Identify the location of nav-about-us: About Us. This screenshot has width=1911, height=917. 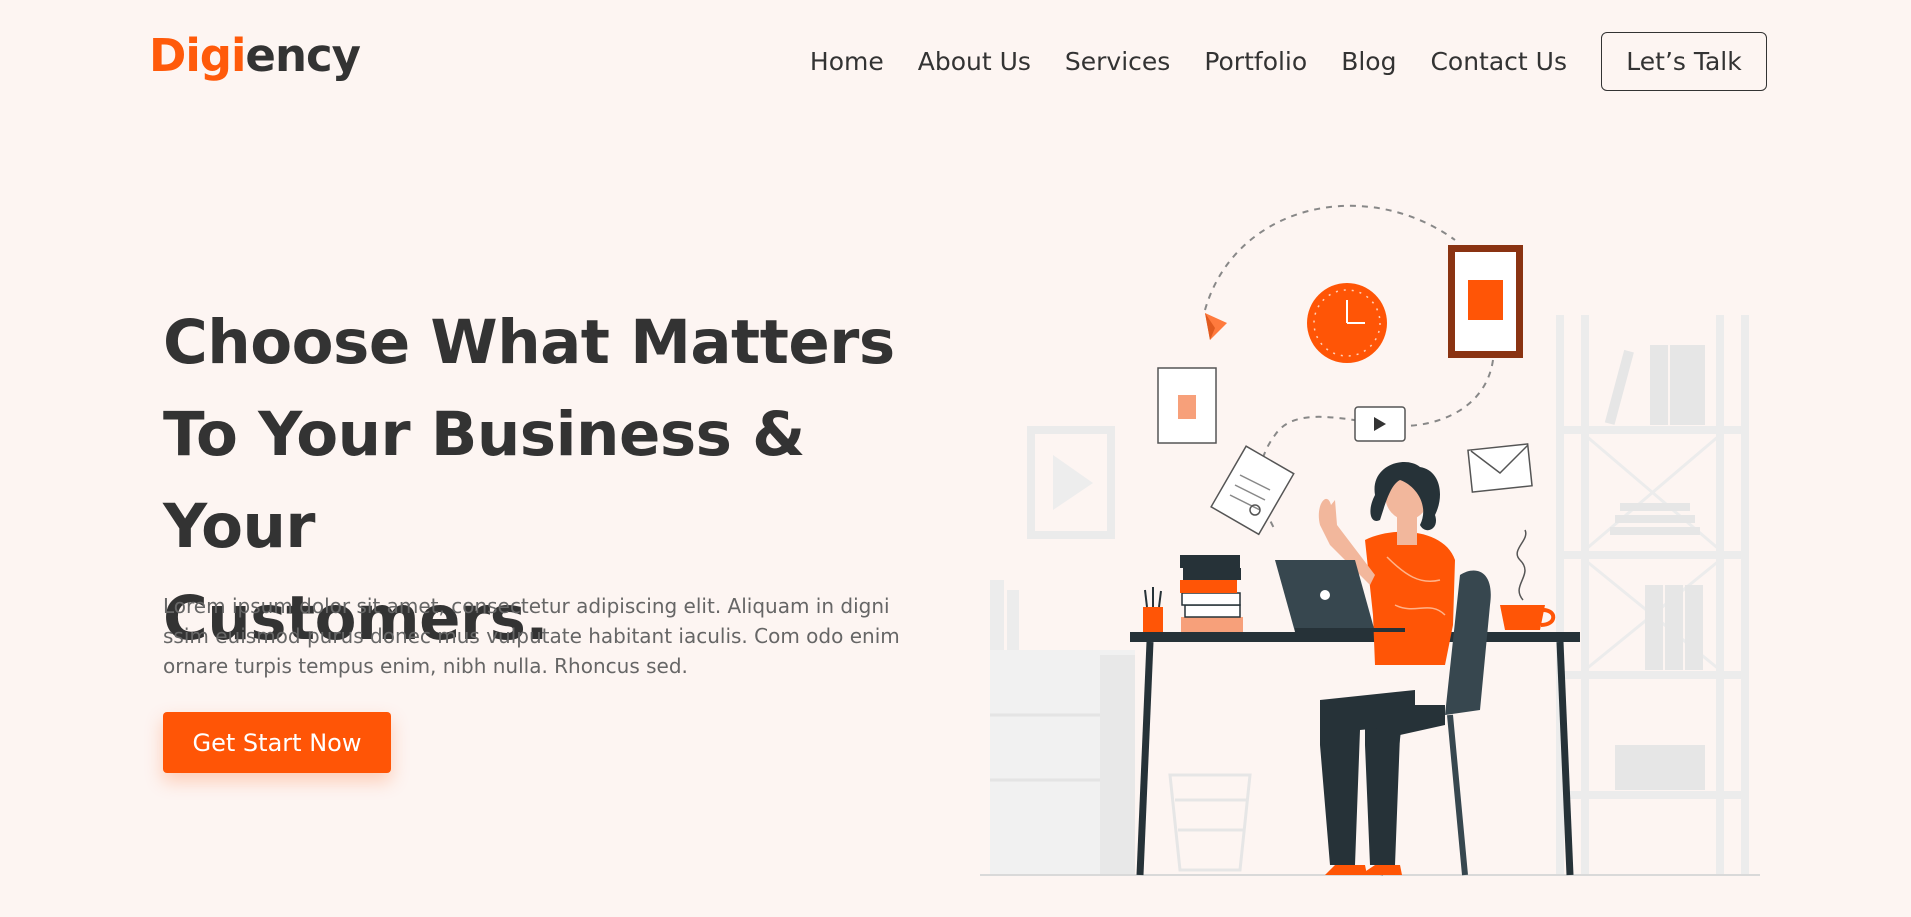
(974, 62).